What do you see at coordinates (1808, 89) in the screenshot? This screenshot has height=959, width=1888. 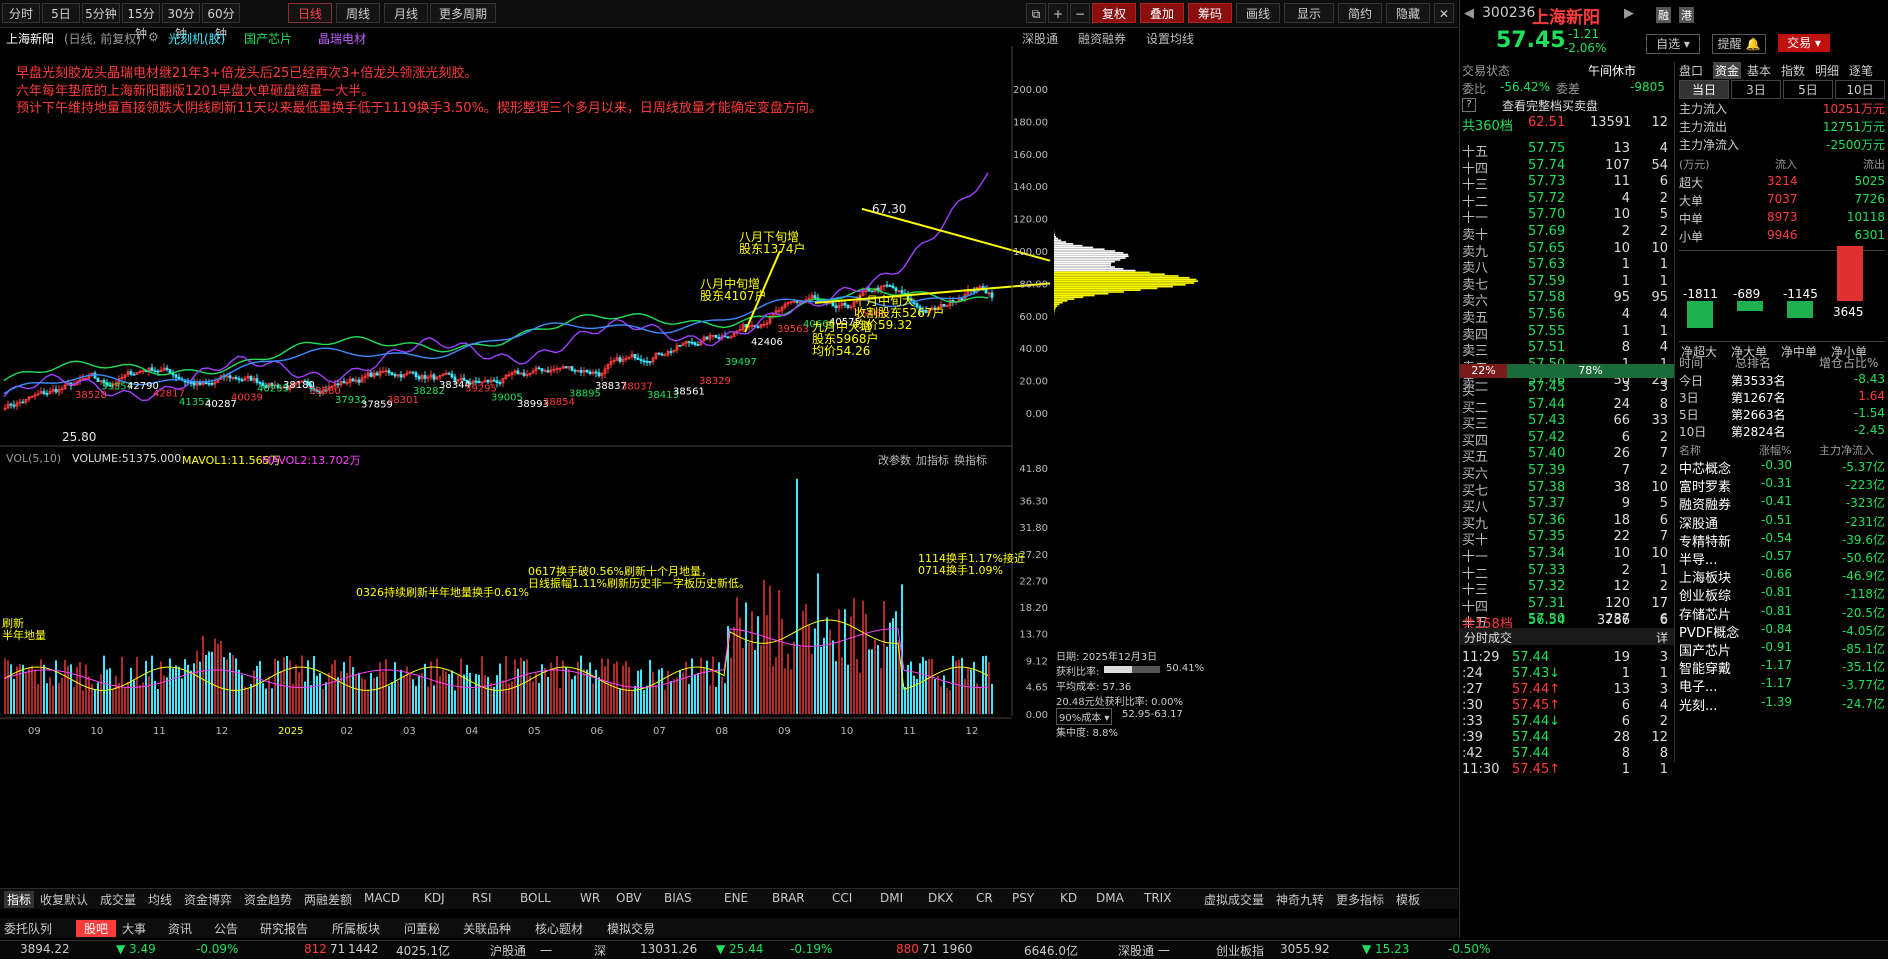 I see `fund-period-2: 5日` at bounding box center [1808, 89].